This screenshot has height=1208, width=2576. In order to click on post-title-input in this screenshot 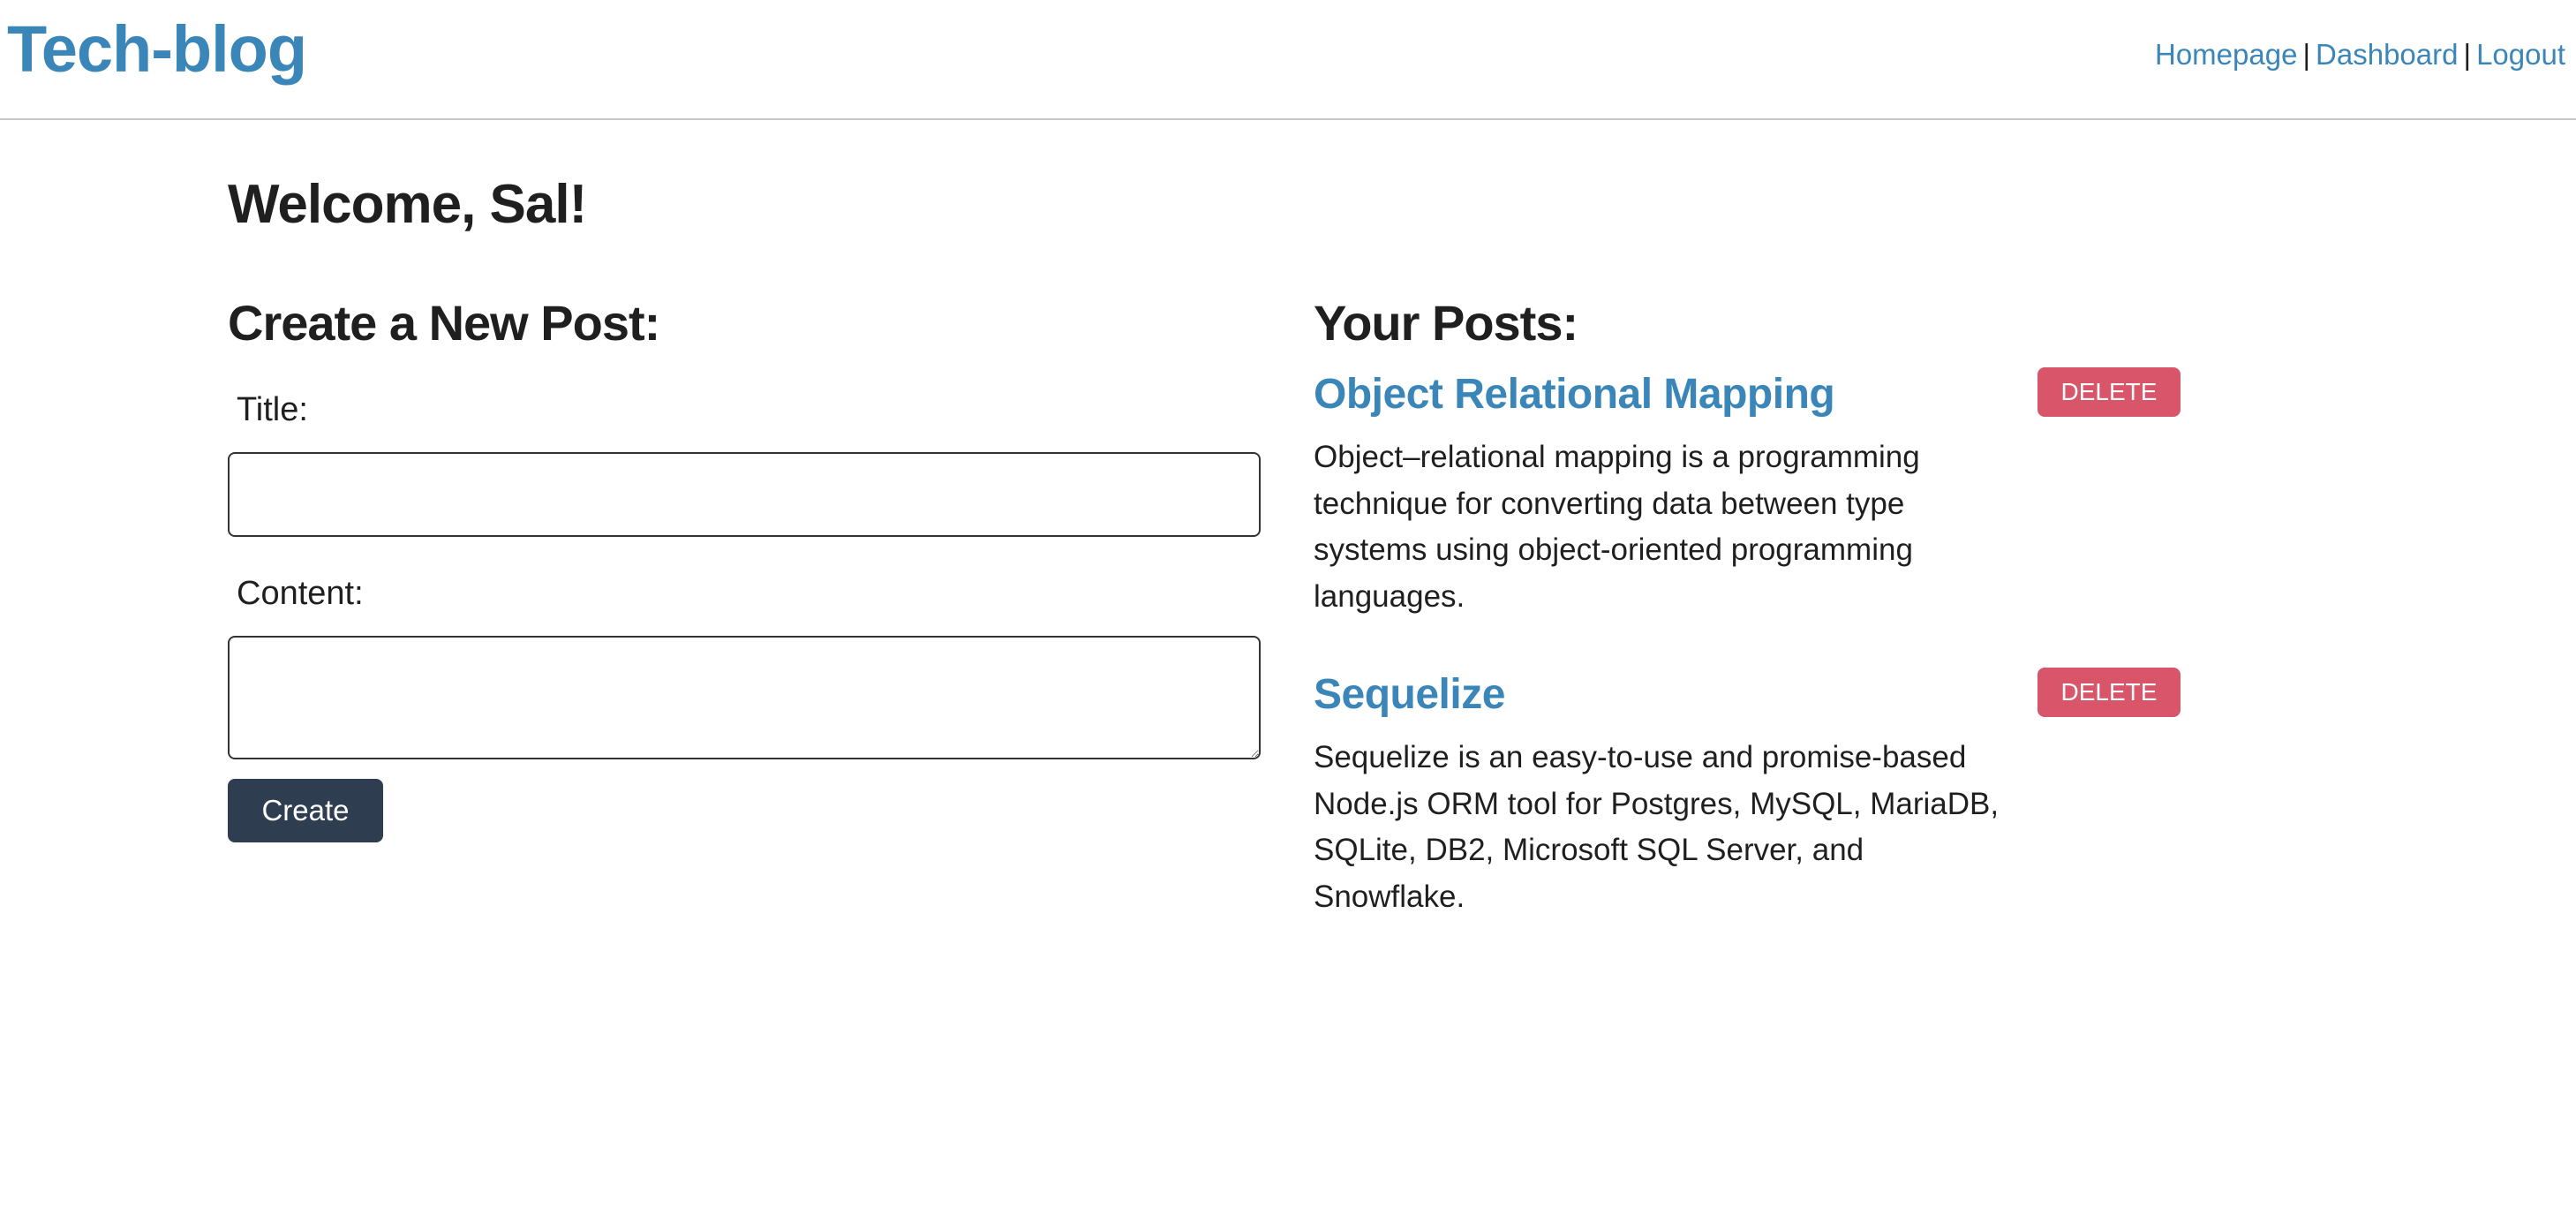, I will do `click(745, 494)`.